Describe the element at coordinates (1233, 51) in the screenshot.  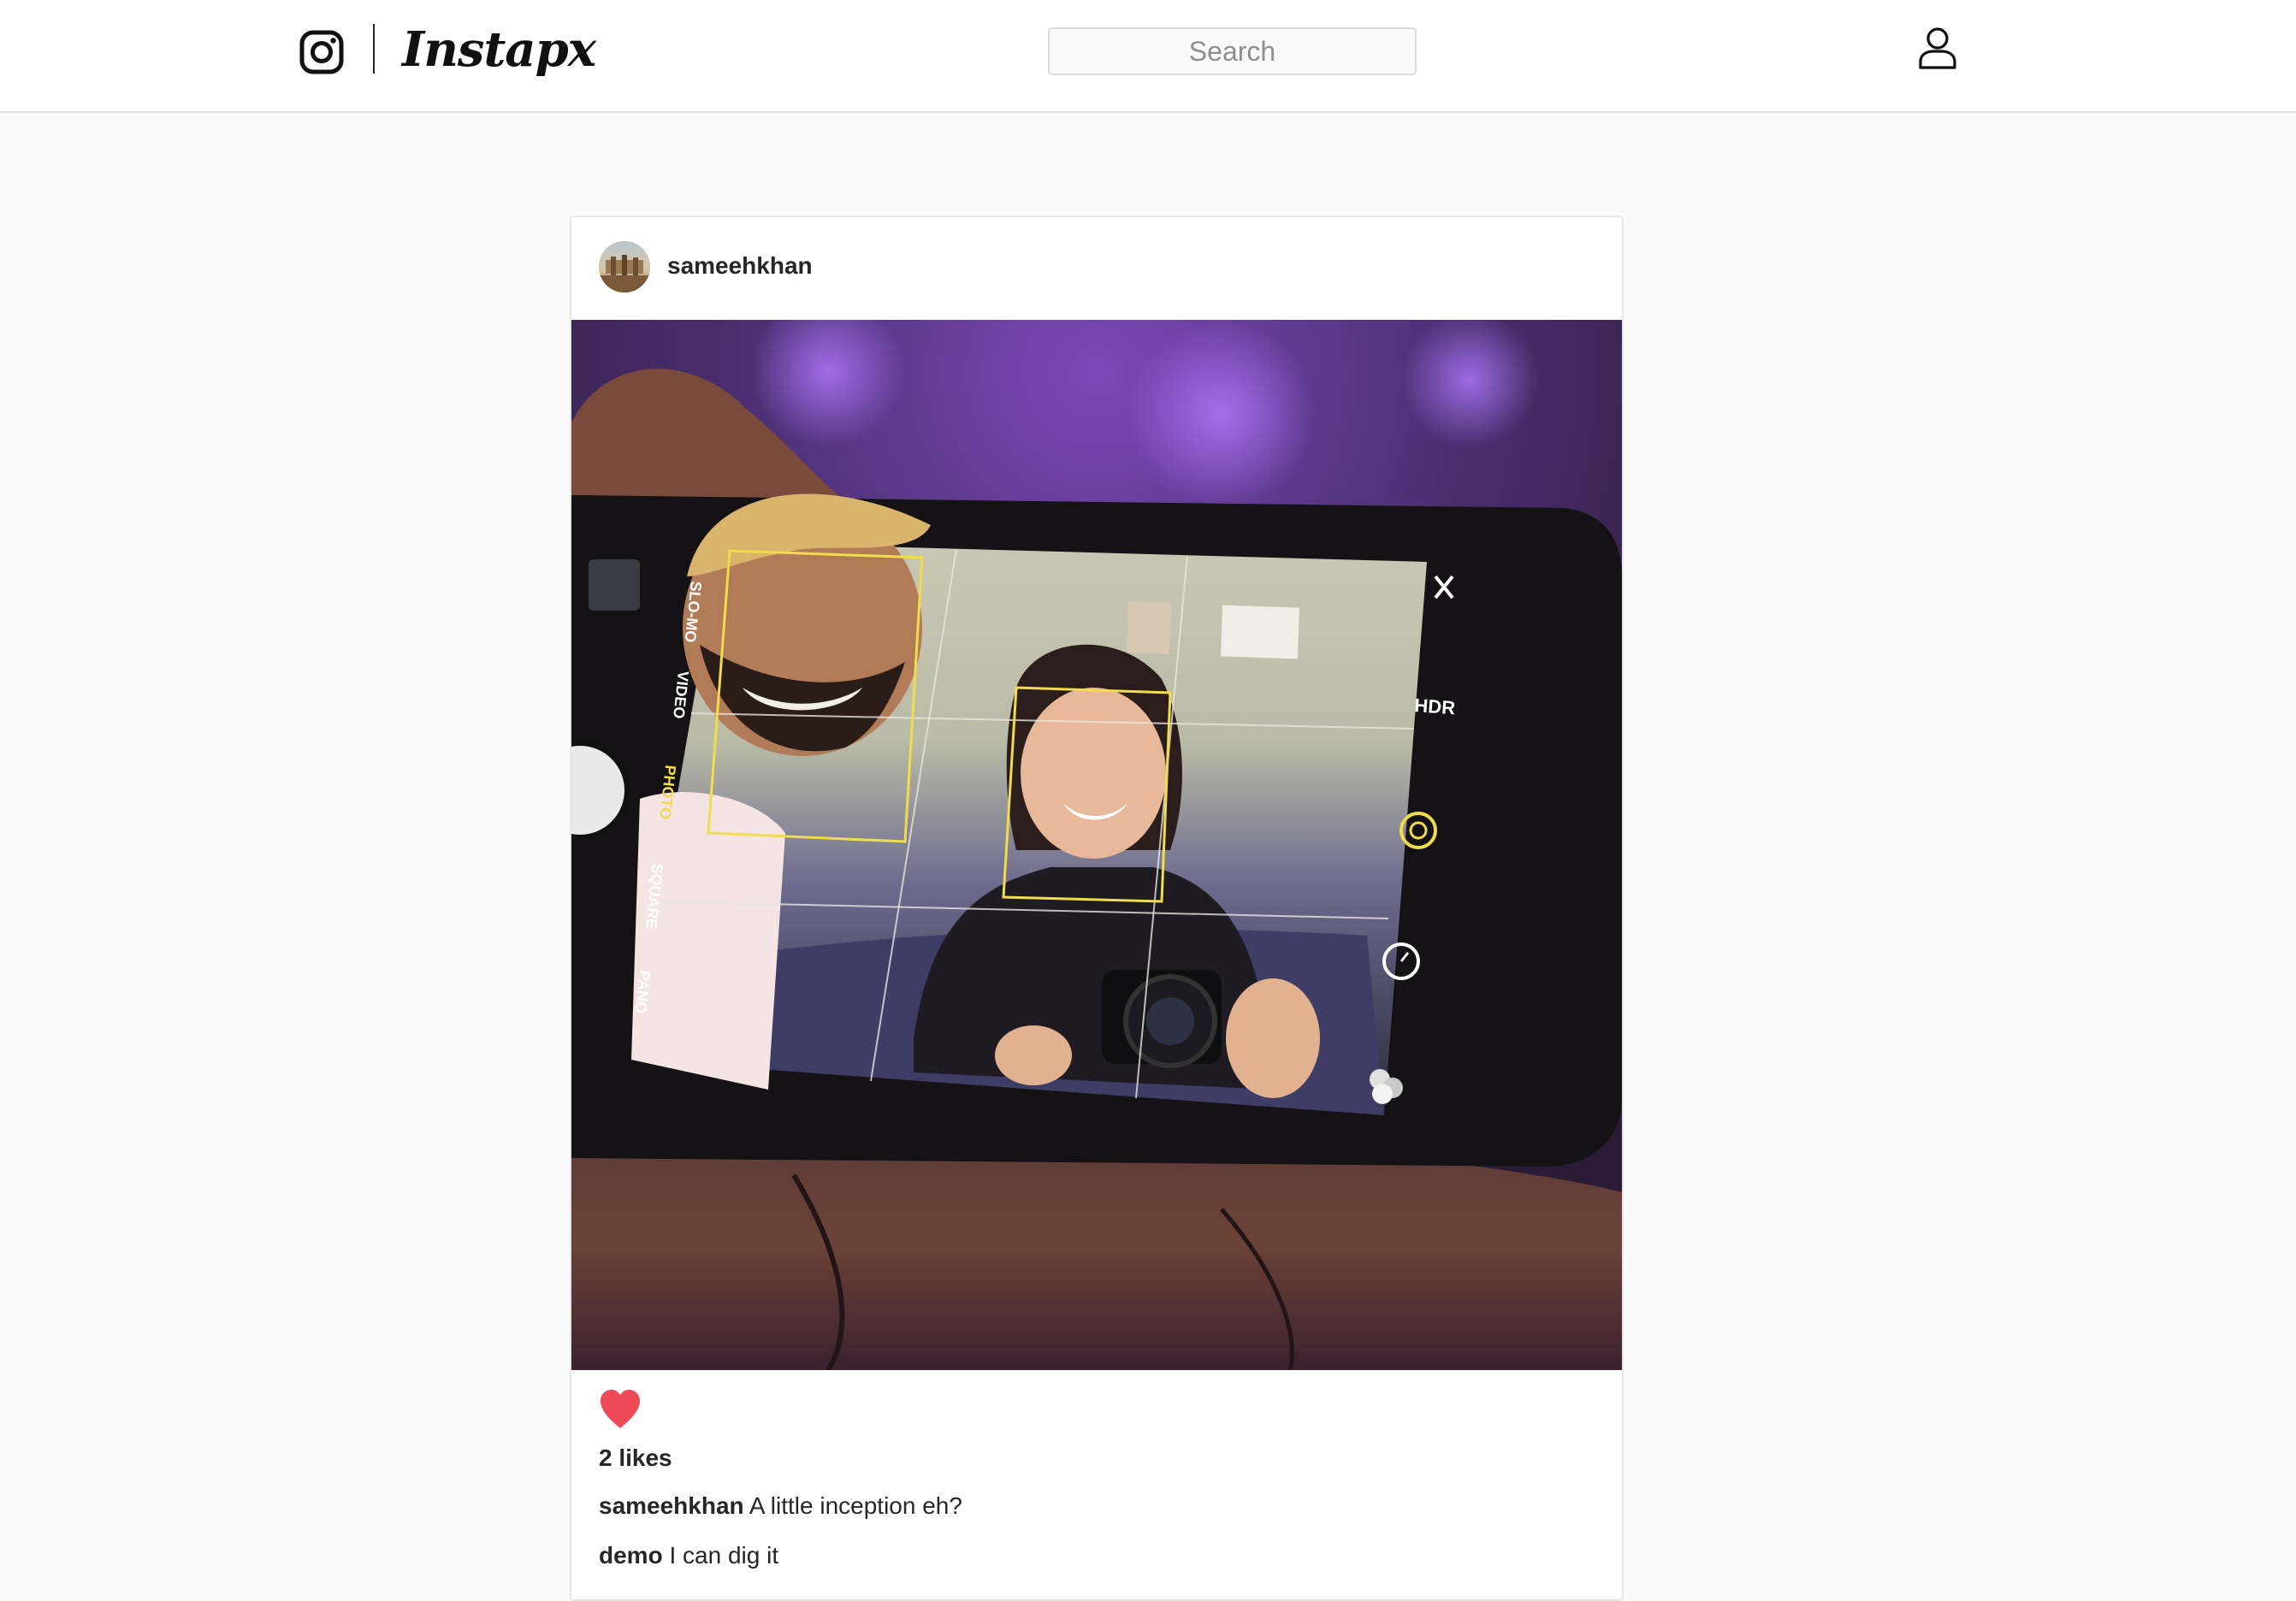
I see `search-input` at that location.